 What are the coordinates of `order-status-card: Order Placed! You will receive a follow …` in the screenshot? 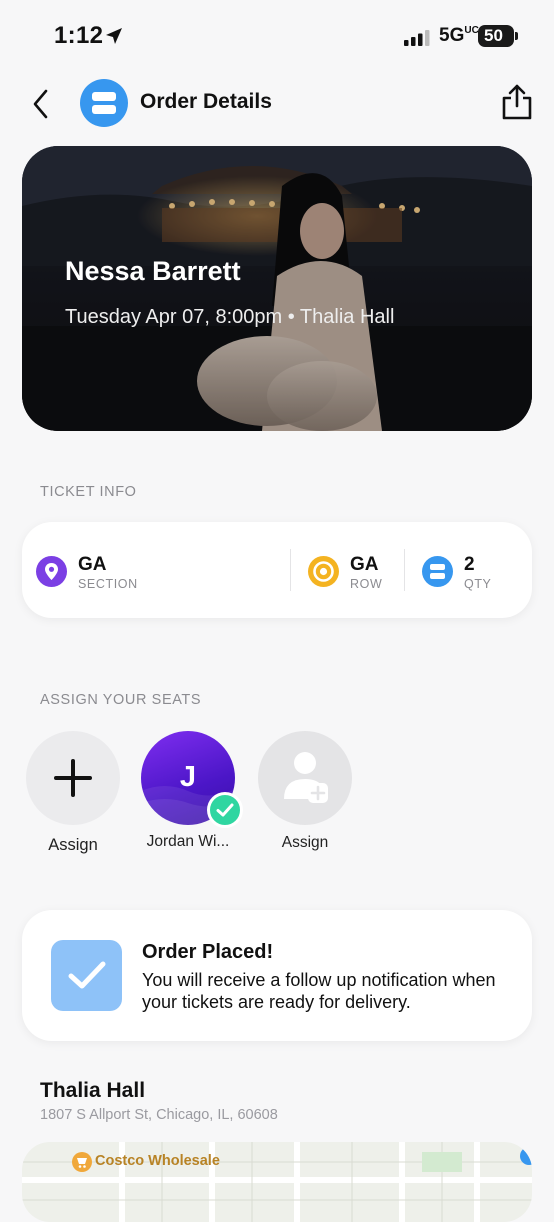 It's located at (277, 975).